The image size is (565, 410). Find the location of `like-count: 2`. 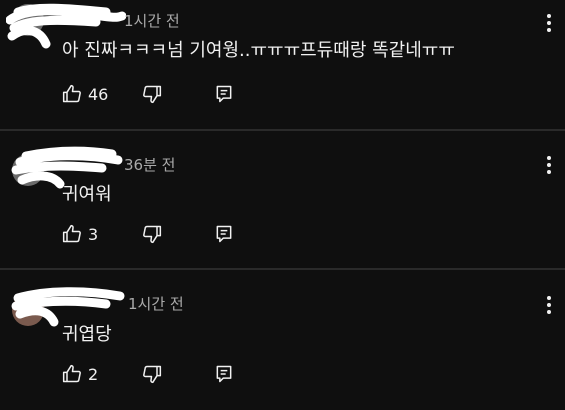

like-count: 2 is located at coordinates (93, 374).